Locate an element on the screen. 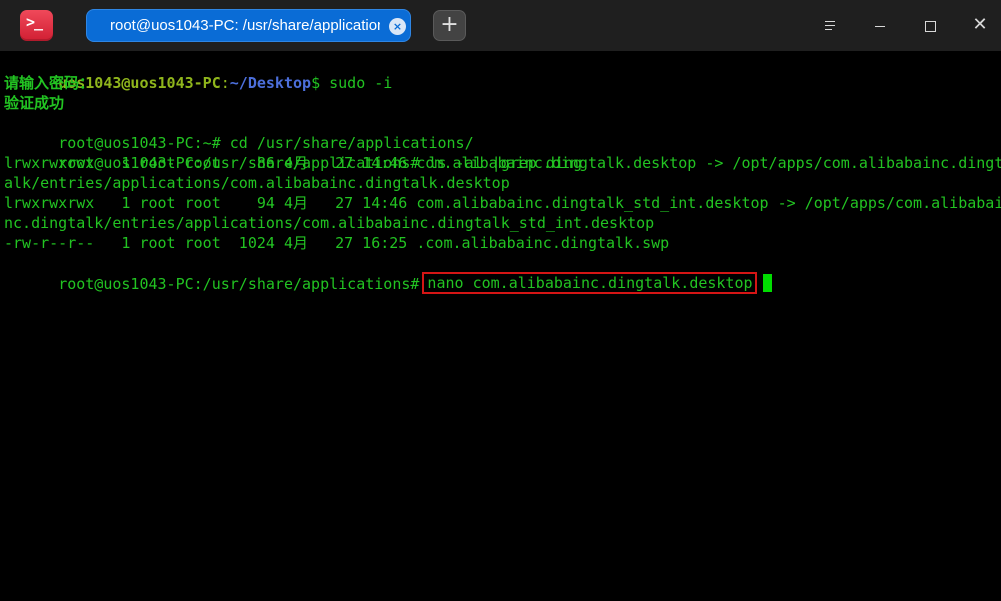 The height and width of the screenshot is (601, 1001). highlighted-command: nano com.alibabainc.dingtalk.desktop is located at coordinates (589, 283).